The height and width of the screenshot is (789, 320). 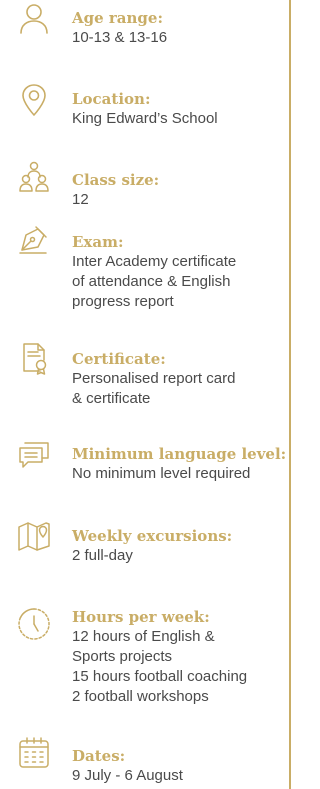 I want to click on detail-label: Location:, so click(x=111, y=99).